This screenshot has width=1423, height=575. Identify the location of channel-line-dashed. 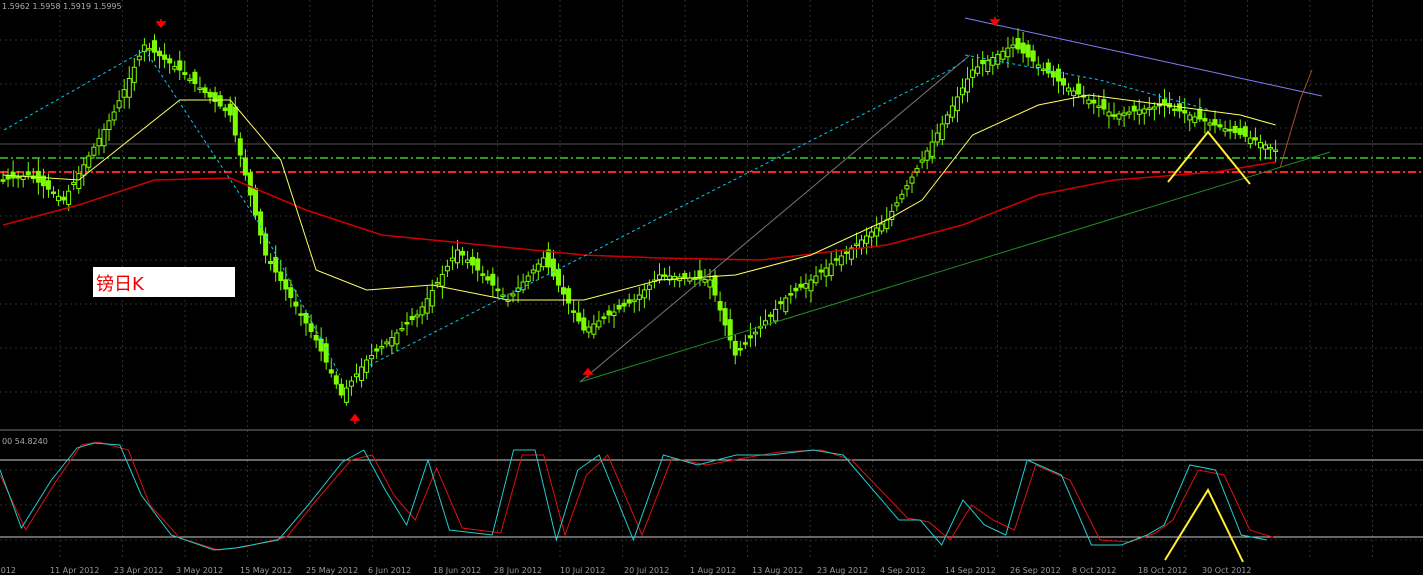
(172, 212).